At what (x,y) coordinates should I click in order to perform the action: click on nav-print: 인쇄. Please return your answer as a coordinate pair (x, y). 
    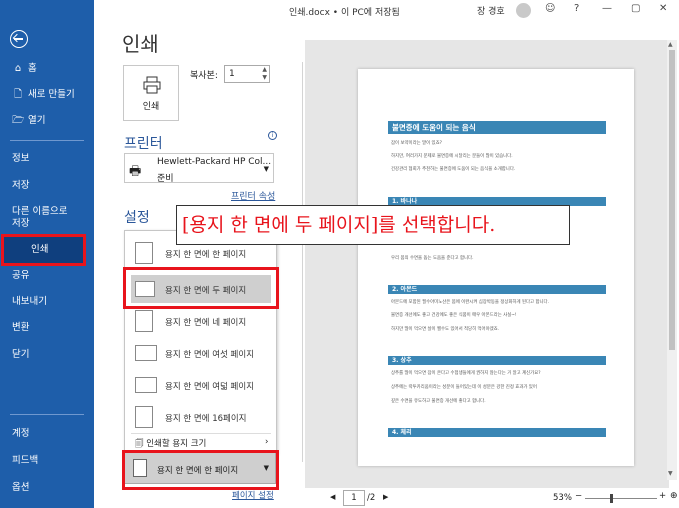
    Looking at the image, I should click on (43, 250).